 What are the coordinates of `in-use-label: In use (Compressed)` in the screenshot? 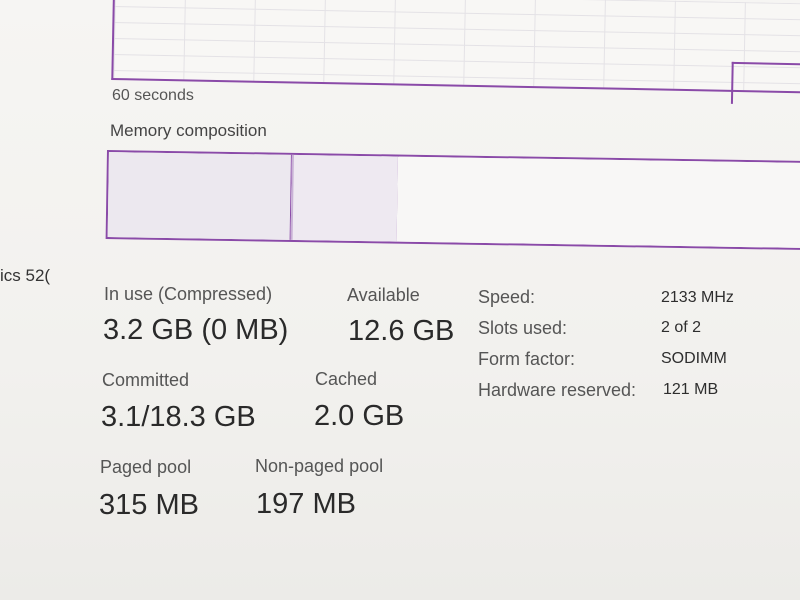 It's located at (188, 294).